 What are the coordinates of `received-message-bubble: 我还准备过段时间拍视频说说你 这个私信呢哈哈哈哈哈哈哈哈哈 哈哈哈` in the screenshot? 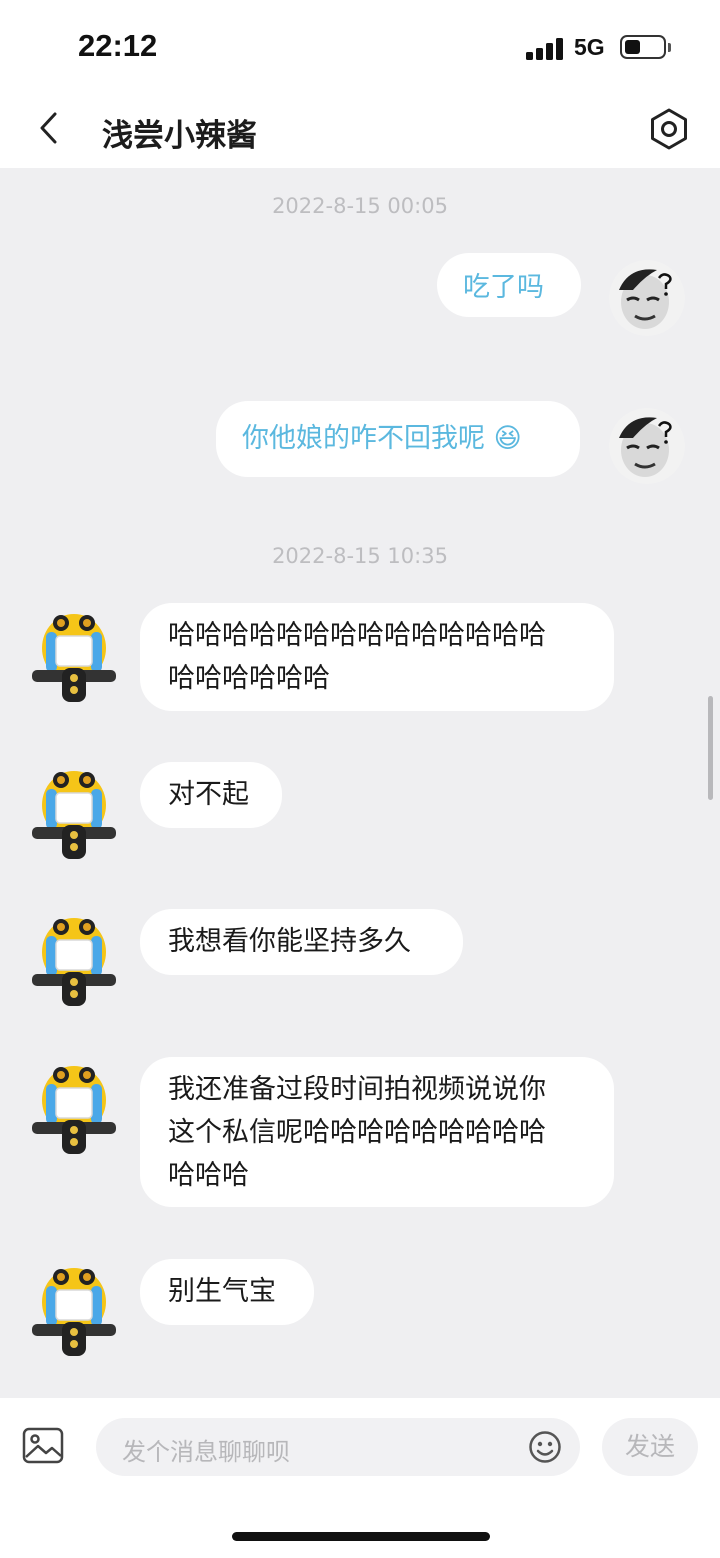 It's located at (377, 1132).